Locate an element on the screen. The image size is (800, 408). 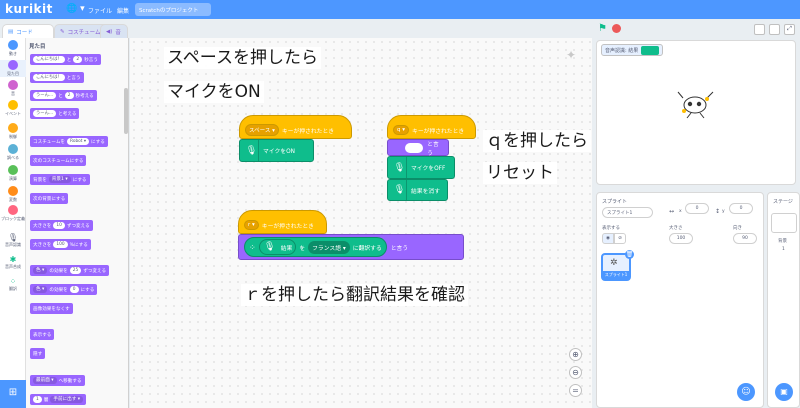
category-looks: 見た目 is located at coordinates (13, 68).